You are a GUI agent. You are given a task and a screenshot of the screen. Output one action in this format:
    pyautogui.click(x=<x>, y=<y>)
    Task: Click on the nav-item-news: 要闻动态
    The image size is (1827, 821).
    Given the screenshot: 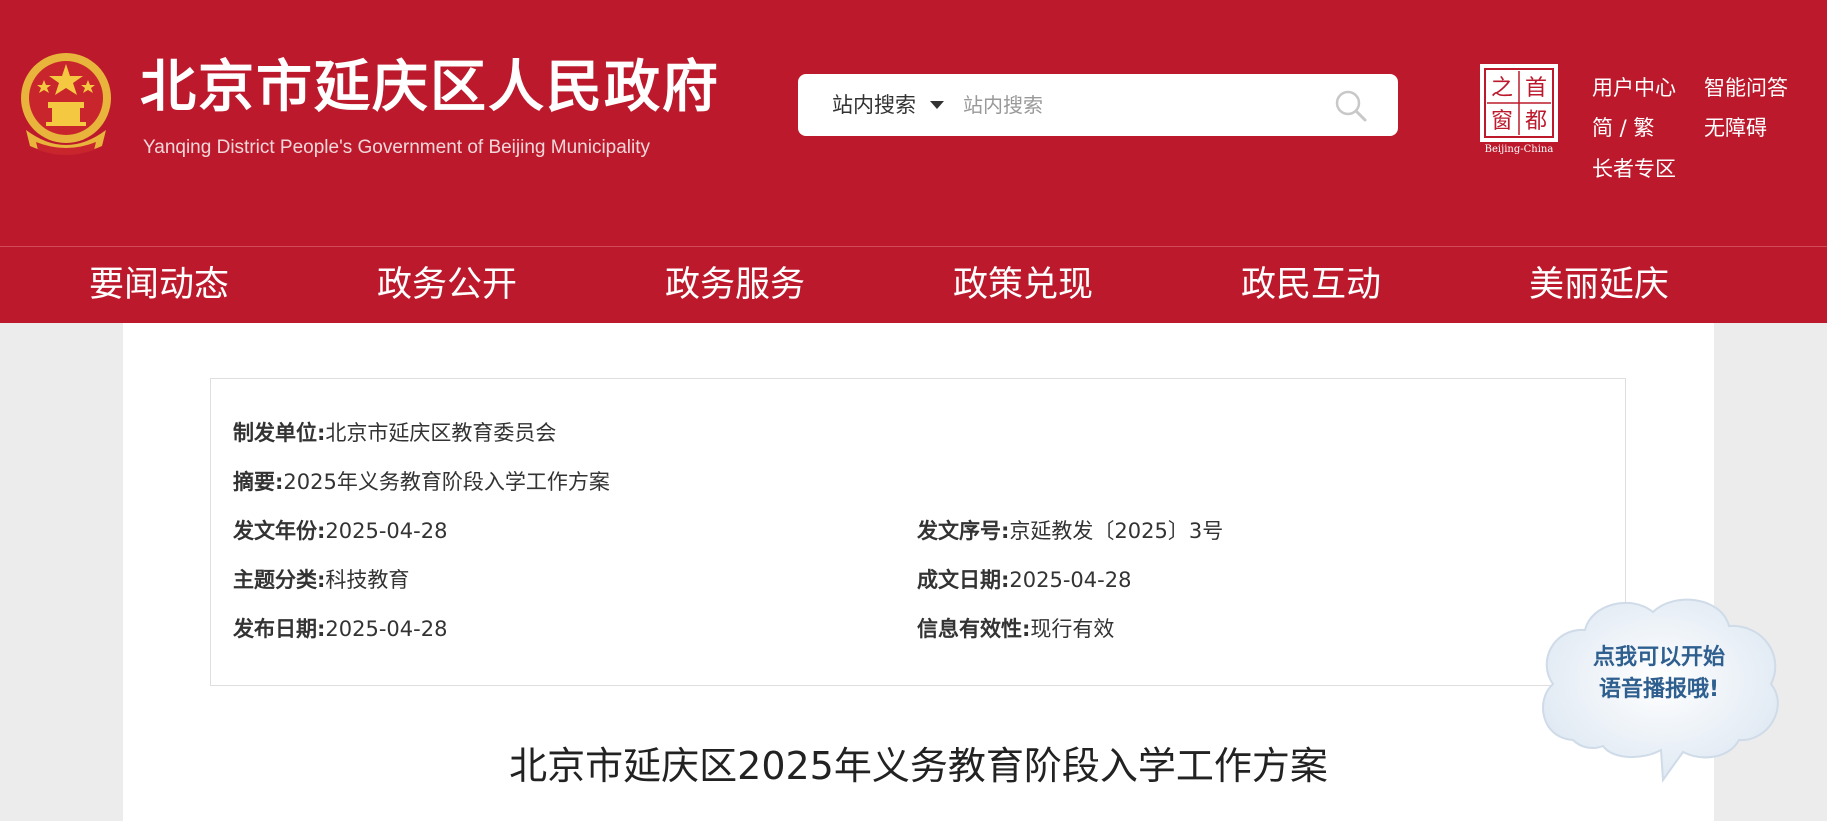 What is the action you would take?
    pyautogui.click(x=159, y=285)
    